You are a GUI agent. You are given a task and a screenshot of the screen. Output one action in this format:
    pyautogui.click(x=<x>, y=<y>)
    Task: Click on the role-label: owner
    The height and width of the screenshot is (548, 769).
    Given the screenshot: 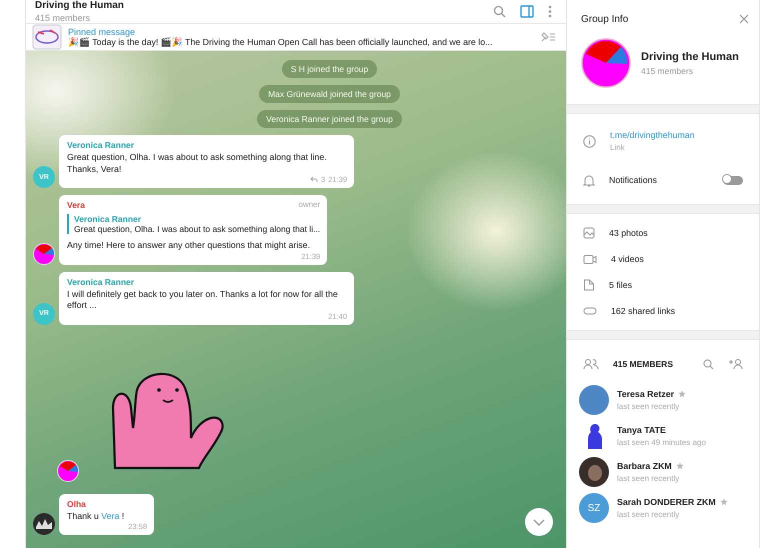 What is the action you would take?
    pyautogui.click(x=309, y=205)
    